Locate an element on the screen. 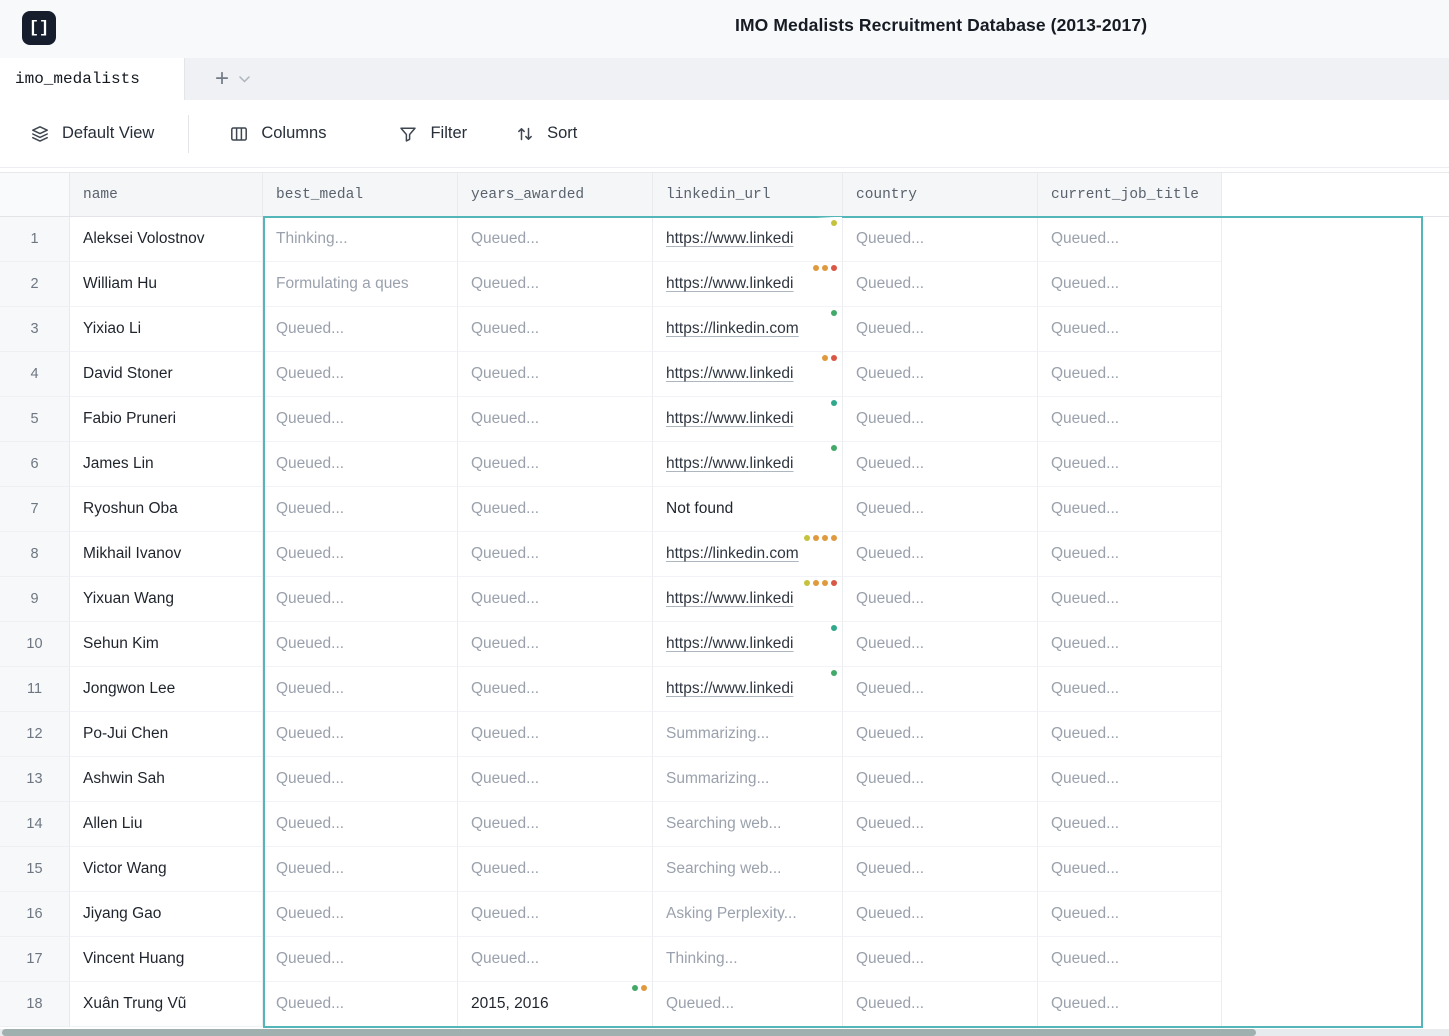 This screenshot has height=1036, width=1449. row-number: 18 is located at coordinates (35, 1004).